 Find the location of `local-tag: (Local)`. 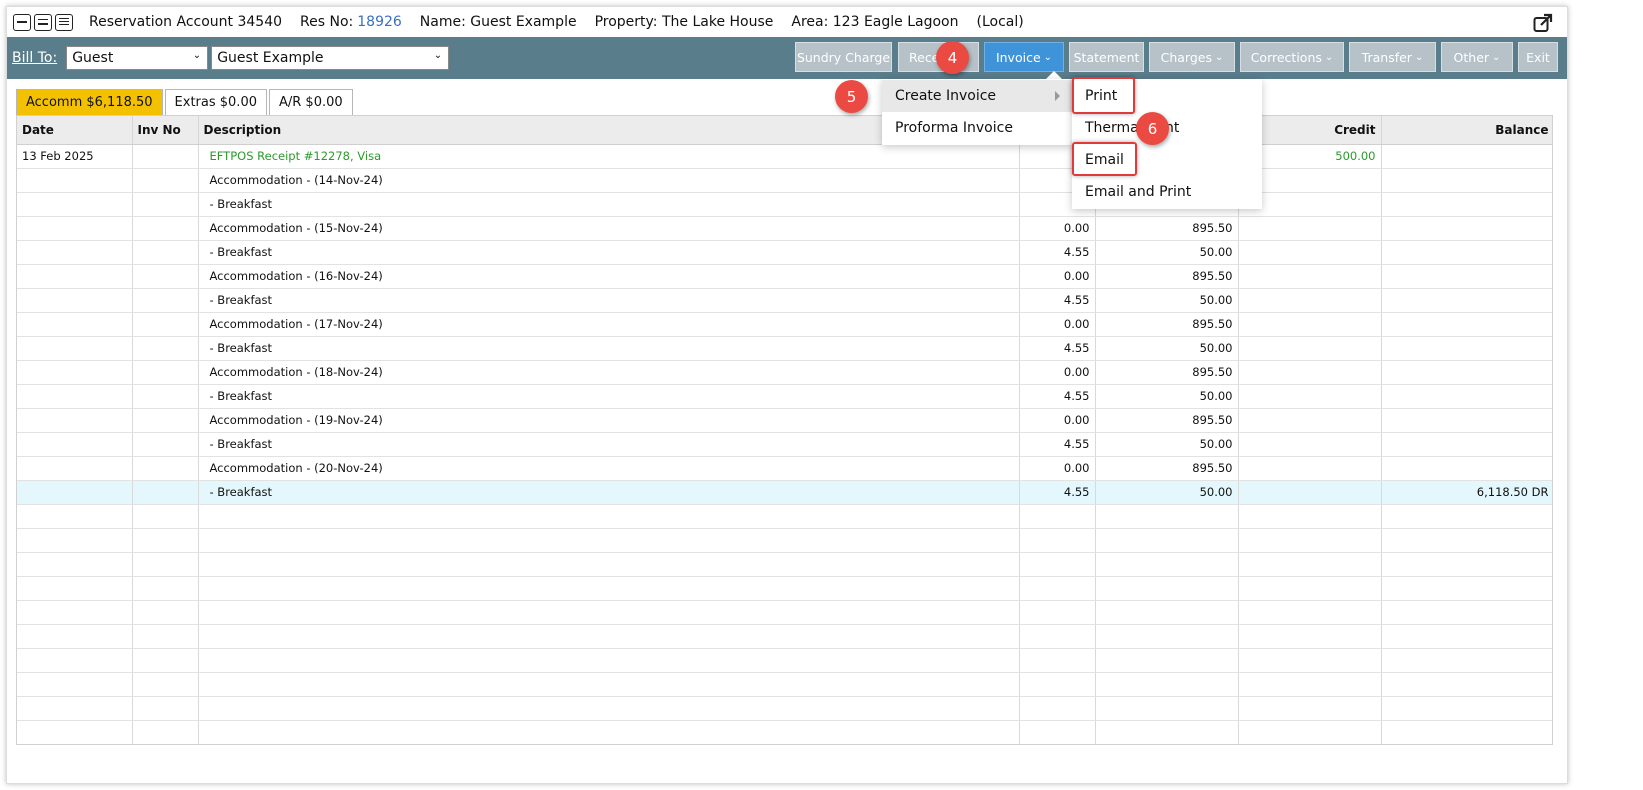

local-tag: (Local) is located at coordinates (1000, 22).